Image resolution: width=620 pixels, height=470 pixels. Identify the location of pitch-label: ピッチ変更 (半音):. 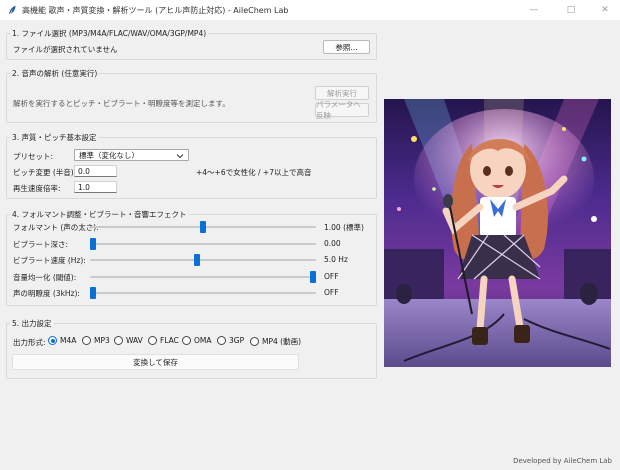
(45, 172).